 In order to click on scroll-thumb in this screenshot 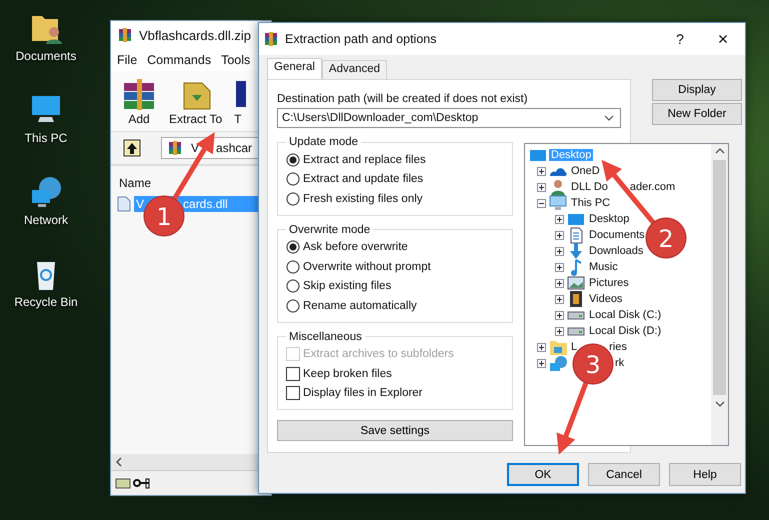, I will do `click(719, 277)`.